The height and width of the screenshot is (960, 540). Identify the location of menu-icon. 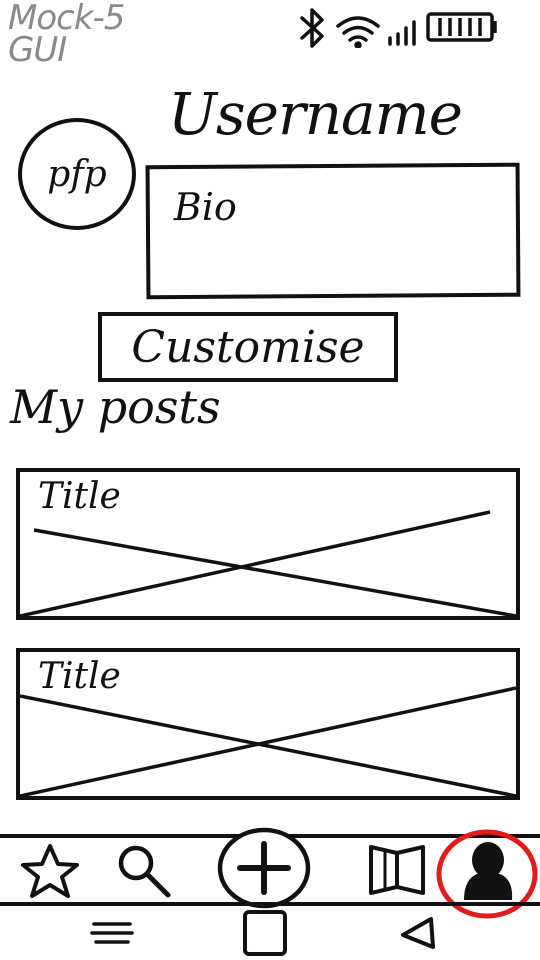
(112, 933).